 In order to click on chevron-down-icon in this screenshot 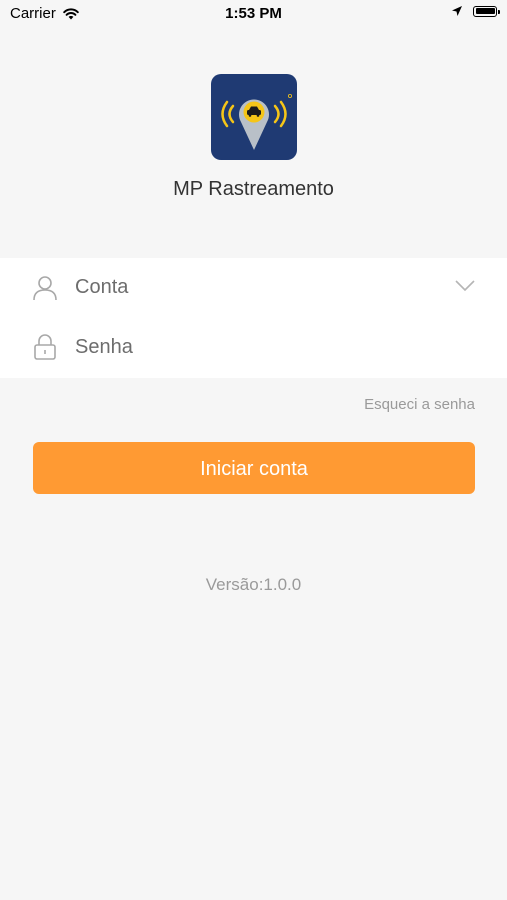, I will do `click(465, 286)`.